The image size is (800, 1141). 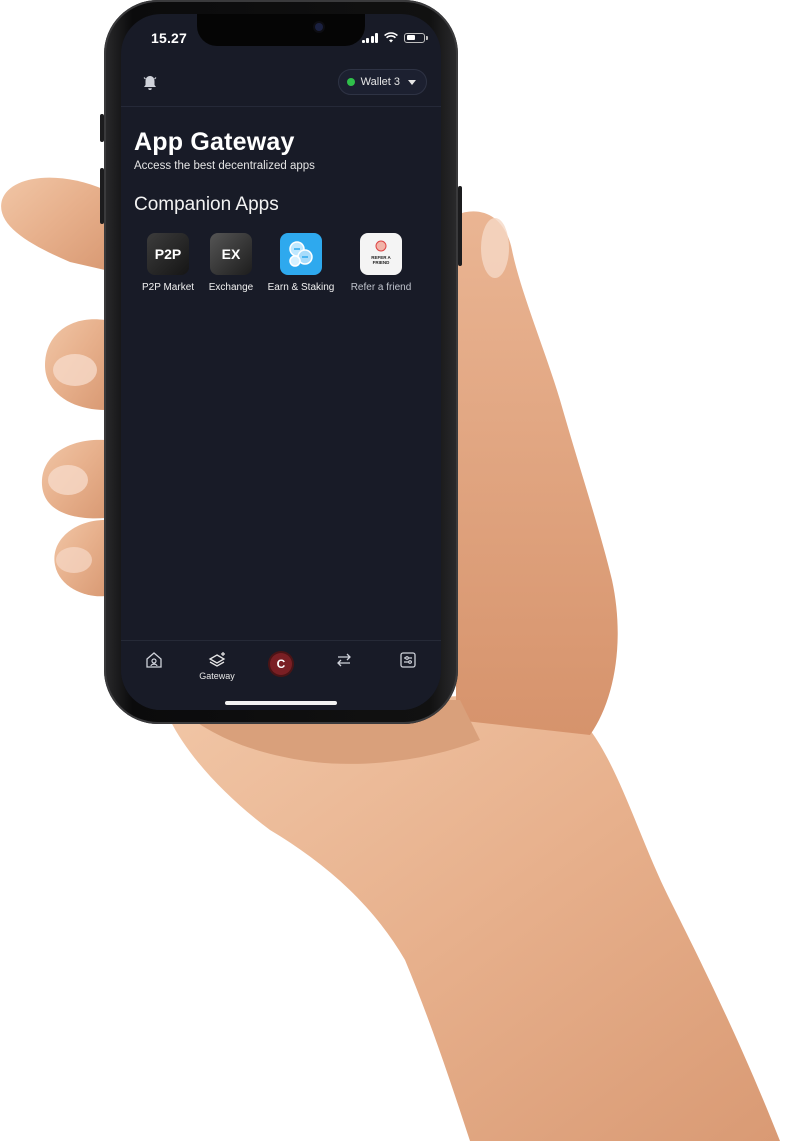 What do you see at coordinates (391, 37) in the screenshot?
I see `wifi-icon` at bounding box center [391, 37].